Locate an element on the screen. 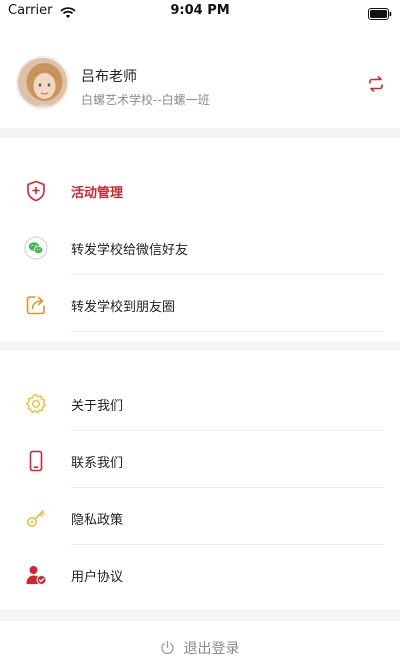 The height and width of the screenshot is (660, 400). menu-label: 关于我们 is located at coordinates (97, 406).